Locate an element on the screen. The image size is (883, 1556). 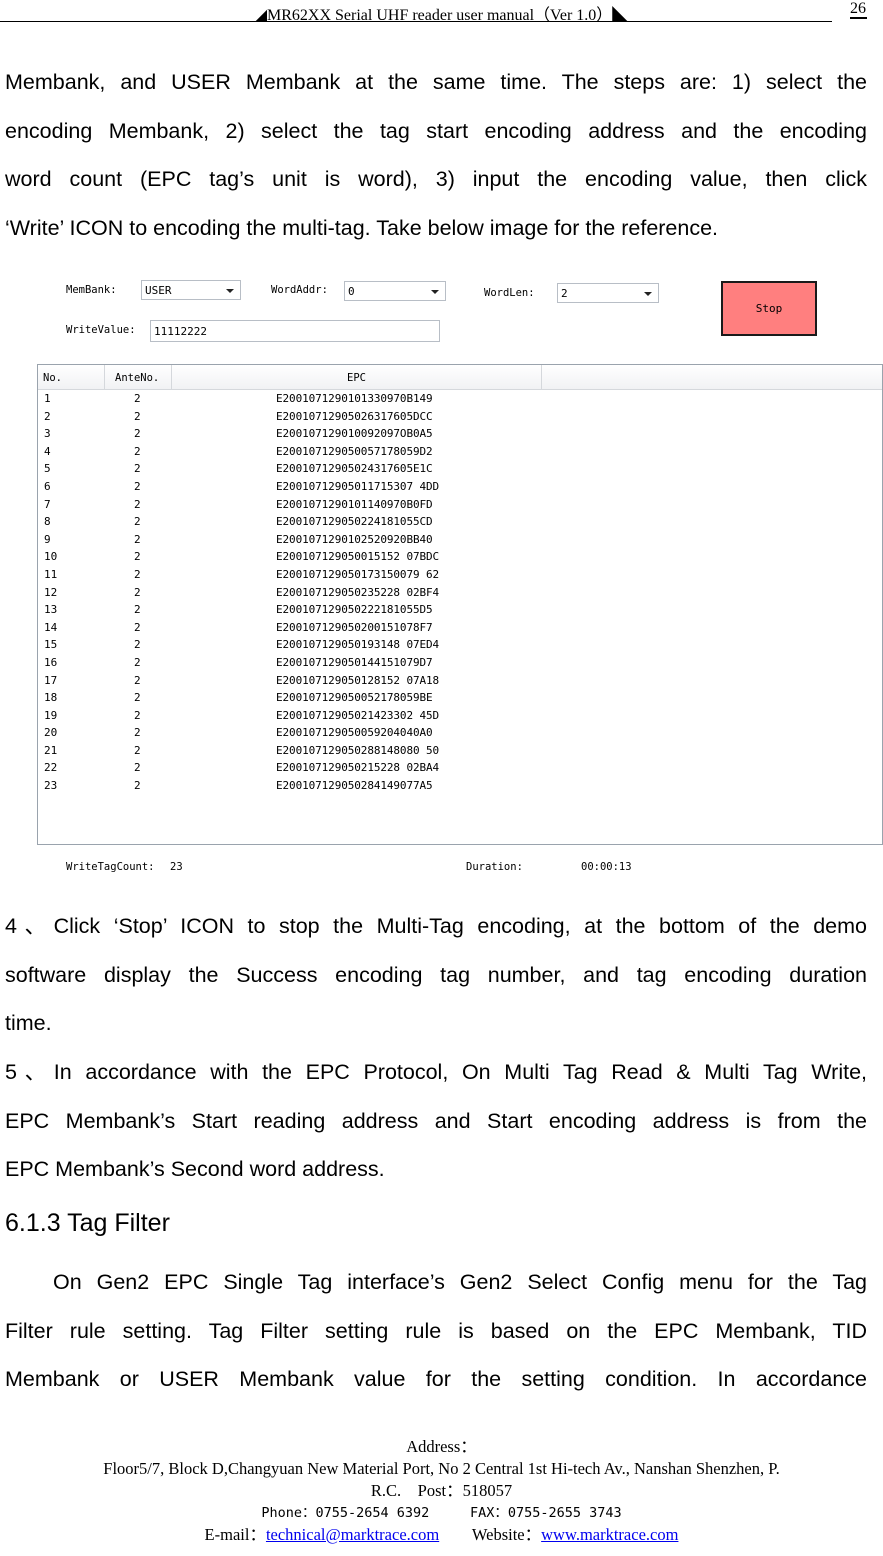
table-row: 4 2 E200107129050057178059D2 is located at coordinates (460, 452).